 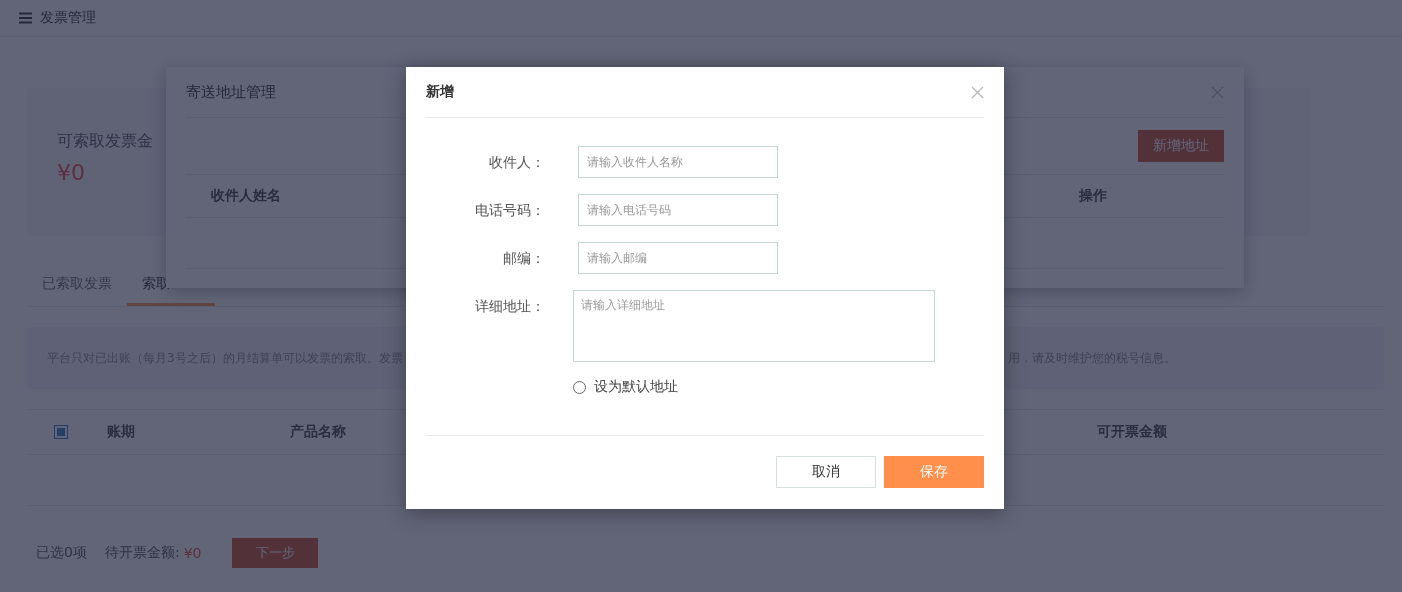 What do you see at coordinates (678, 258) in the screenshot?
I see `input-field: 请输入邮编` at bounding box center [678, 258].